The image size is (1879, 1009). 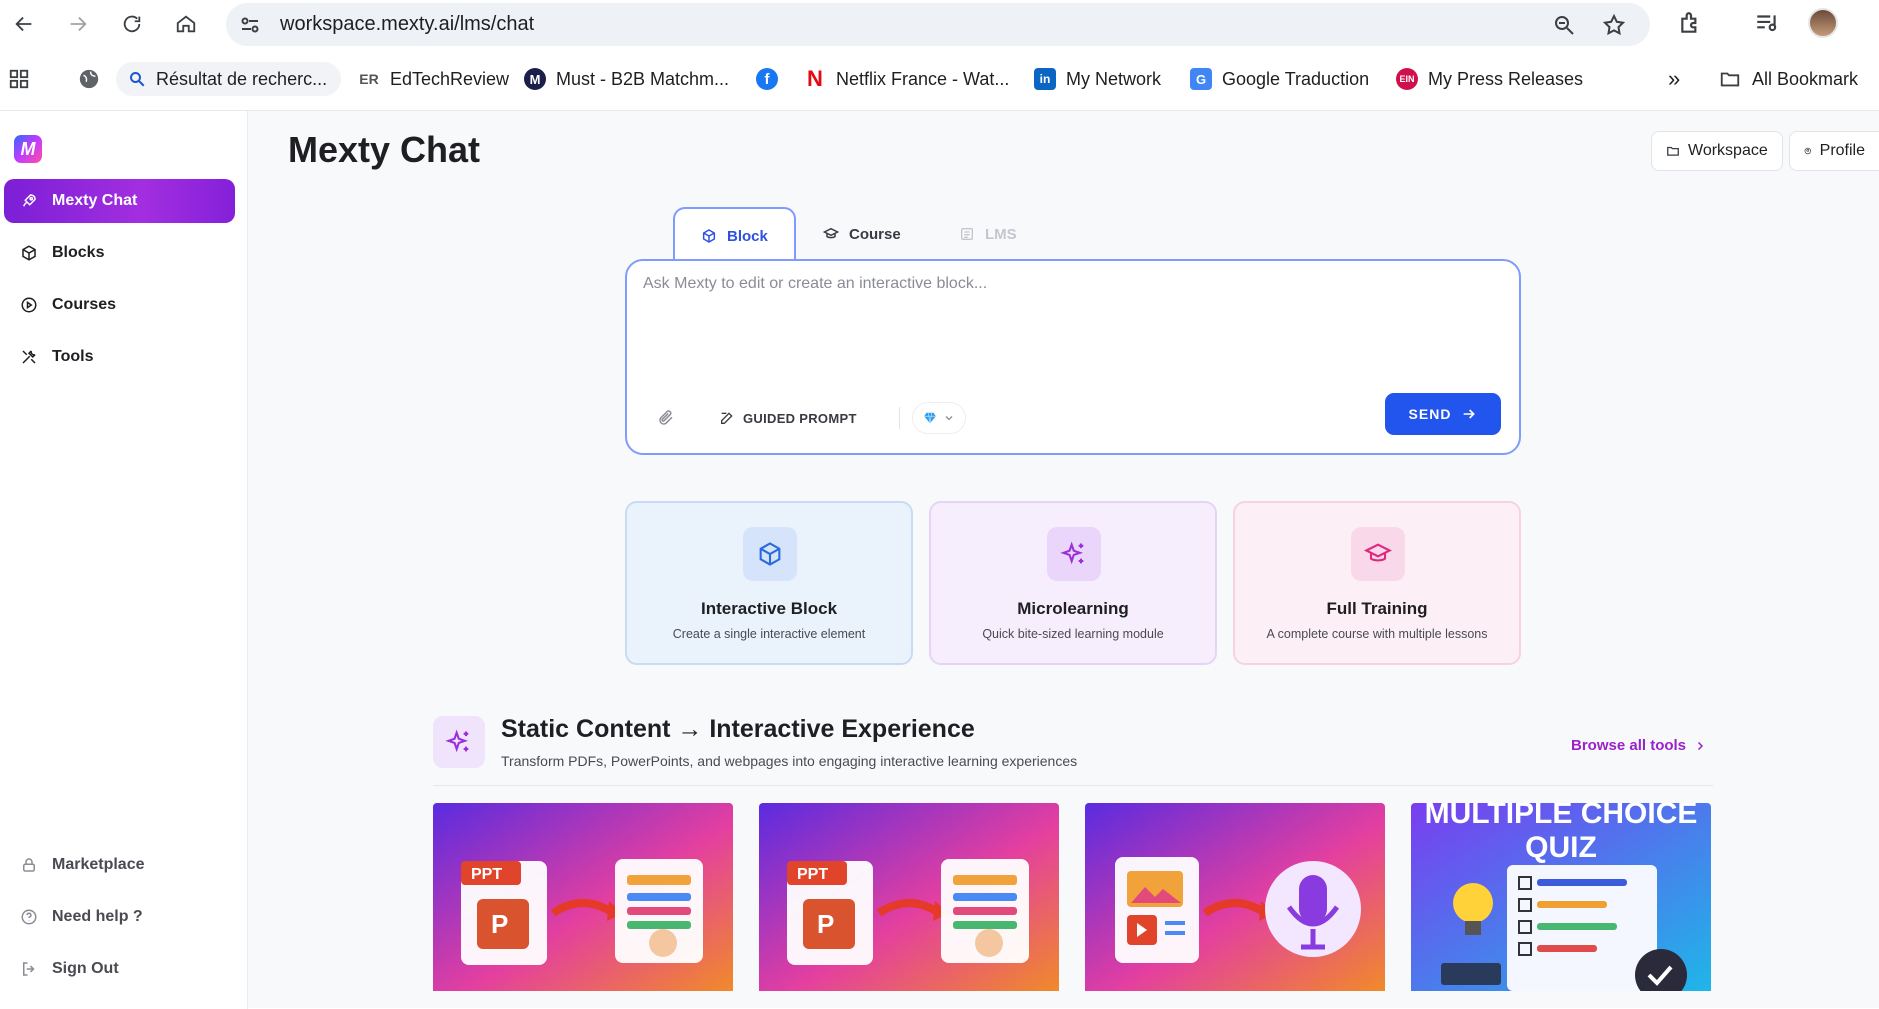 I want to click on attachment-icon, so click(x=666, y=418).